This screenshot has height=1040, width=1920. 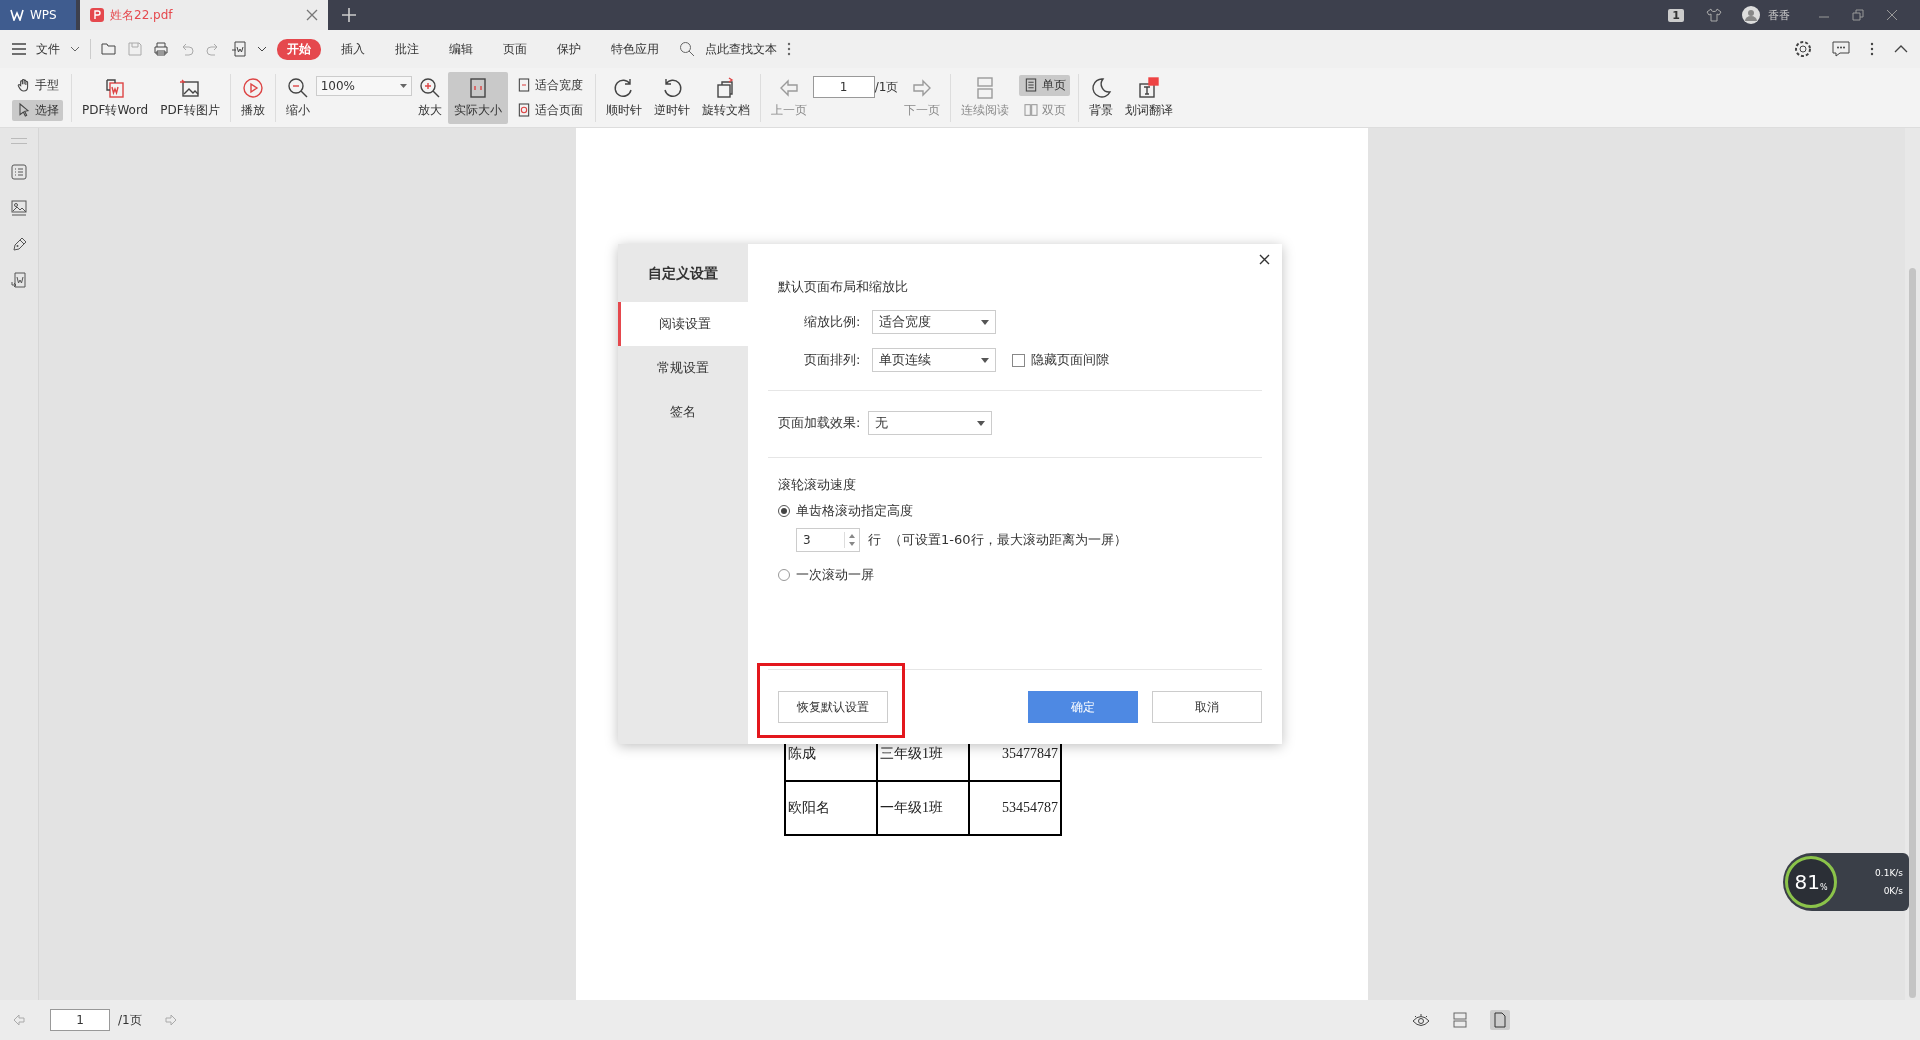 What do you see at coordinates (874, 540) in the screenshot?
I see `unit-label: 行` at bounding box center [874, 540].